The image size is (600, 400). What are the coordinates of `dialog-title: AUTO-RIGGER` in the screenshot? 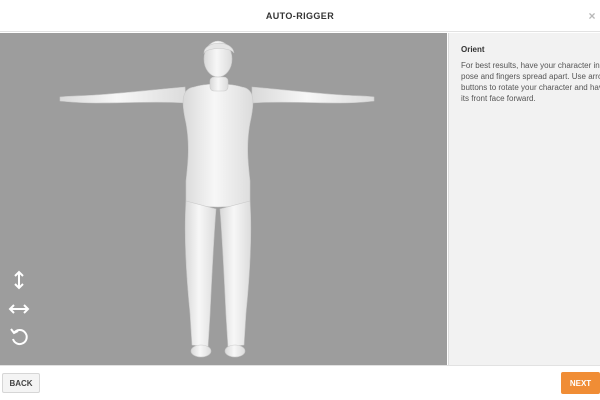 It's located at (300, 15).